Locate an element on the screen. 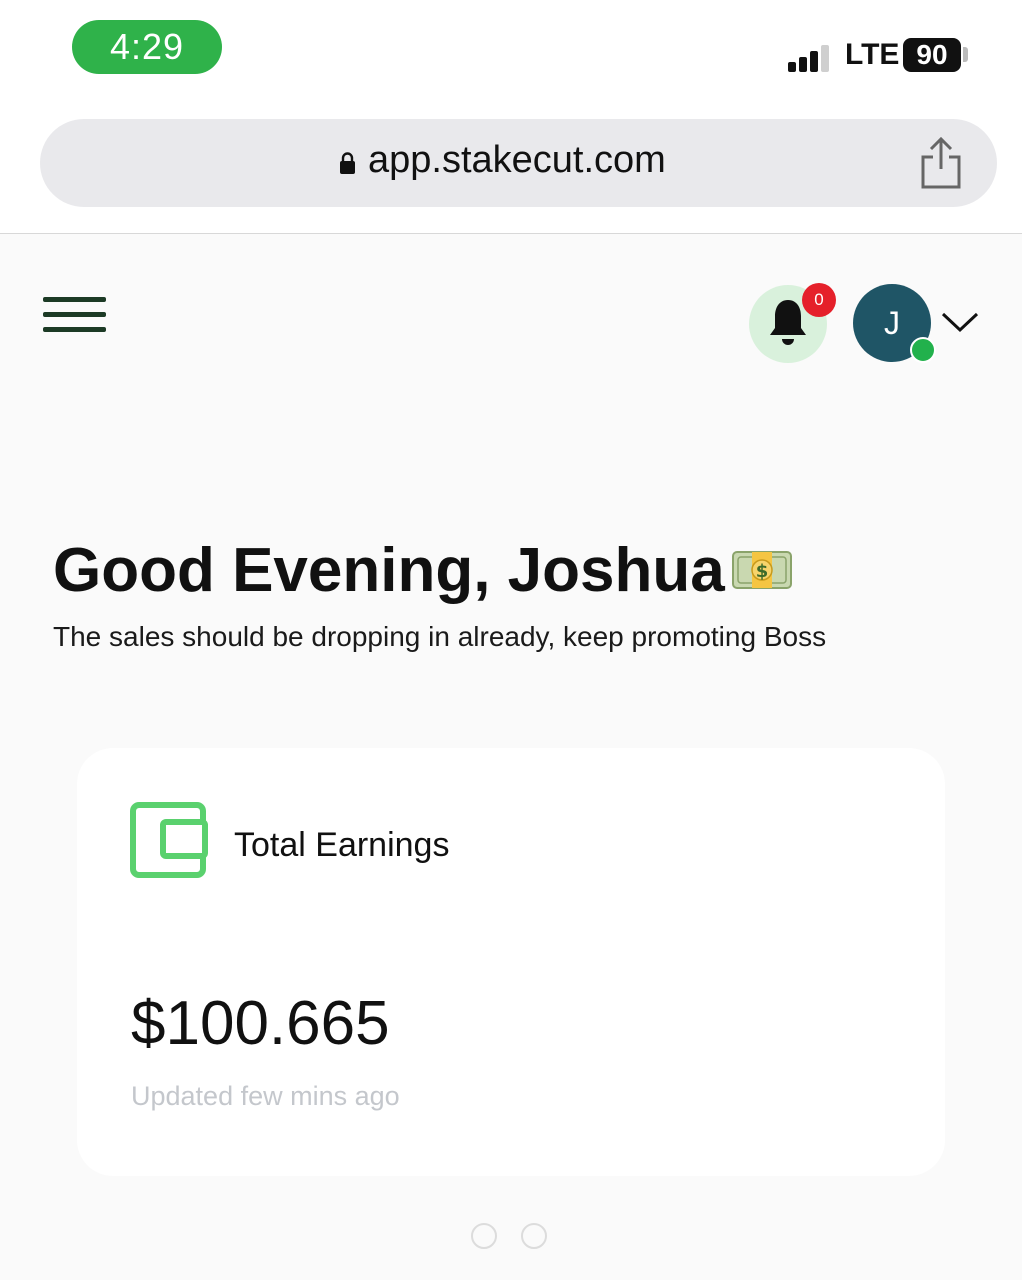 This screenshot has height=1280, width=1022. battery-cap is located at coordinates (965, 54).